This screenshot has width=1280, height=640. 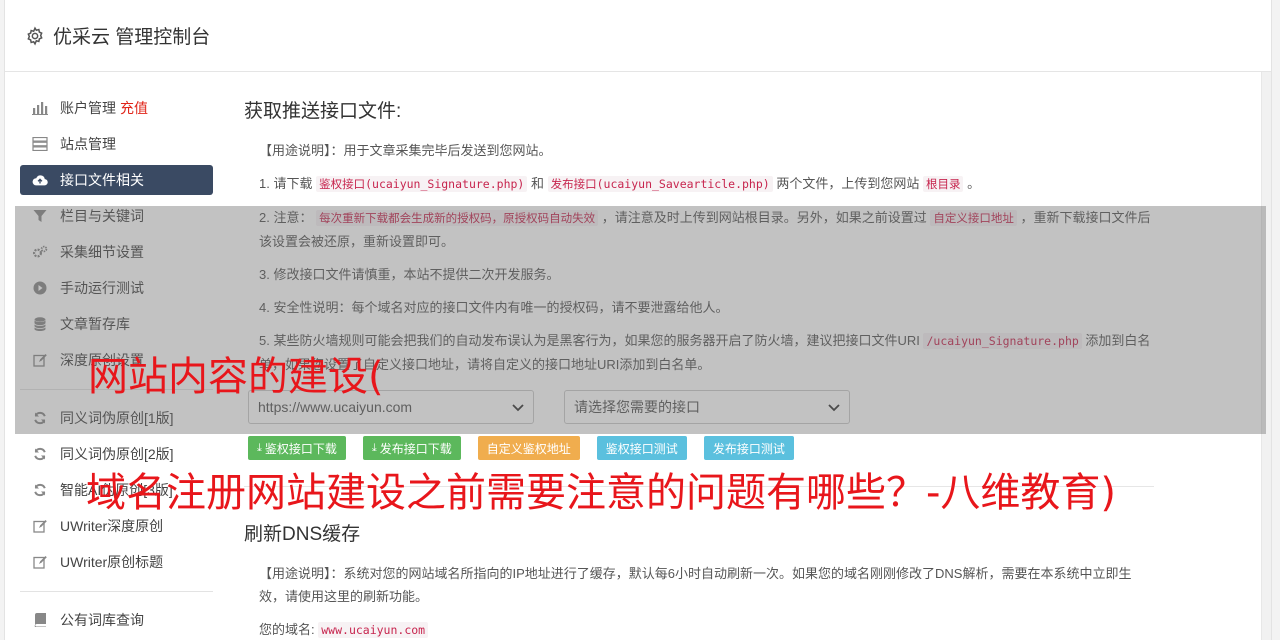 What do you see at coordinates (422, 184) in the screenshot?
I see `code-auth-file: 鉴权接口(ucaiyun_Signature.php)` at bounding box center [422, 184].